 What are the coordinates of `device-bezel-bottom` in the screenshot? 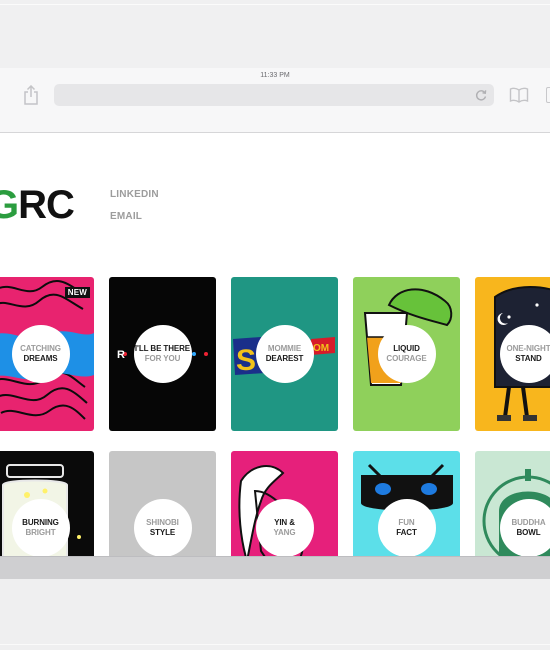 It's located at (275, 614).